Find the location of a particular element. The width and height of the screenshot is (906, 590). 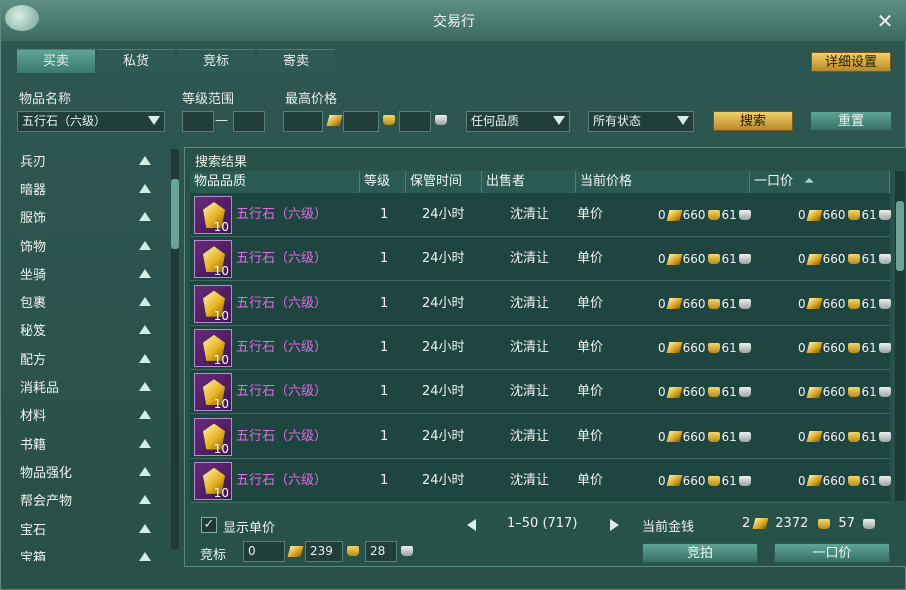

level-range-label: 等级范围 is located at coordinates (208, 99).